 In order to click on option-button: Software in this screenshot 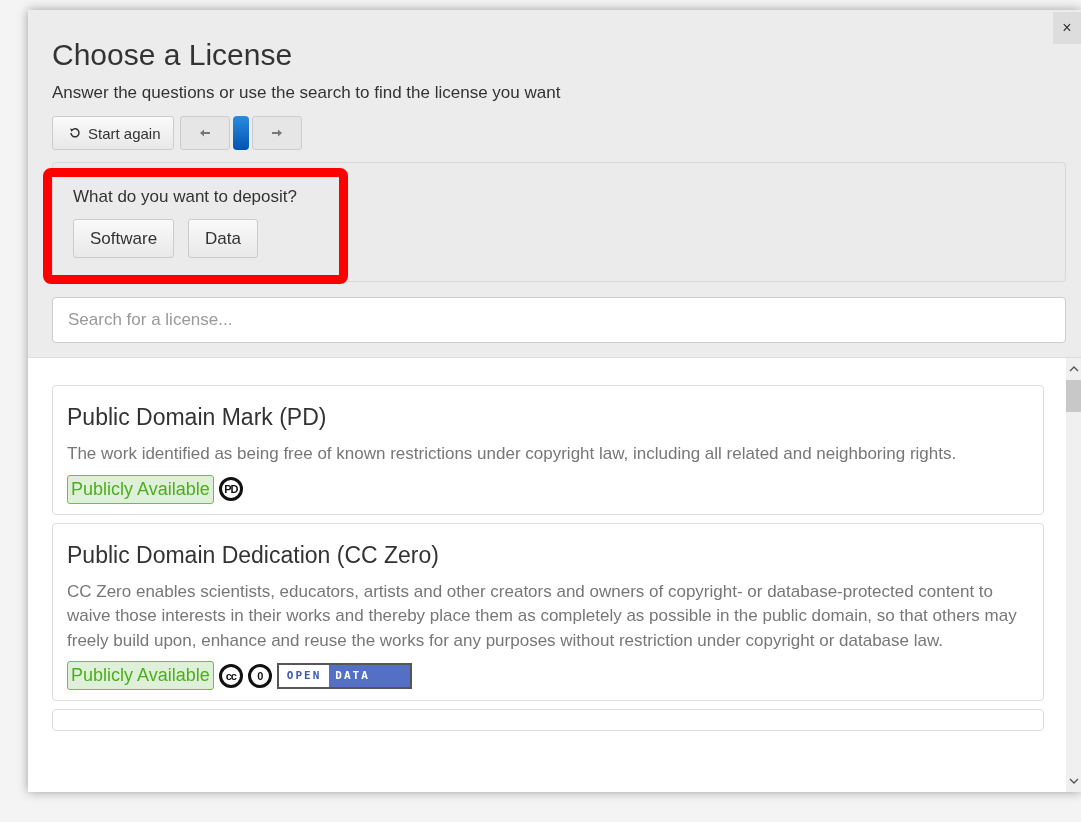, I will do `click(124, 238)`.